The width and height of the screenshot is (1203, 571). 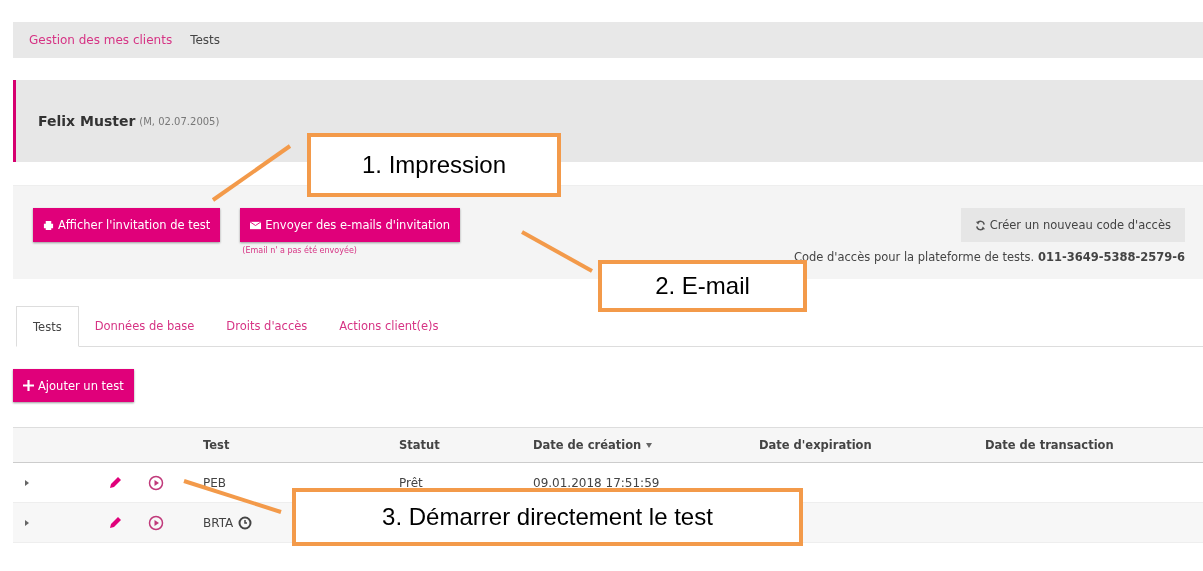 What do you see at coordinates (419, 445) in the screenshot?
I see `column-header: Statut` at bounding box center [419, 445].